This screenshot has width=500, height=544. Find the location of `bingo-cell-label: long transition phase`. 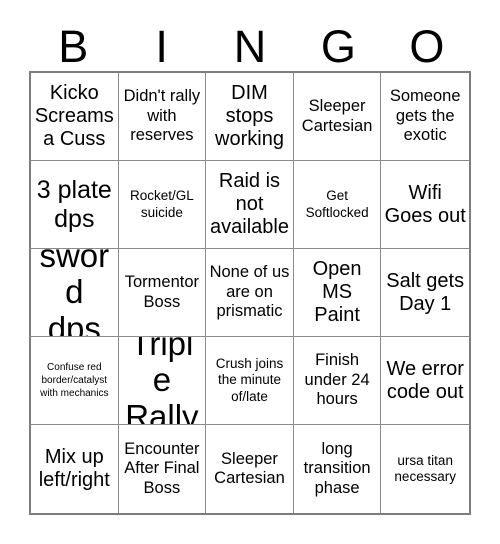

bingo-cell-label: long transition phase is located at coordinates (337, 468).